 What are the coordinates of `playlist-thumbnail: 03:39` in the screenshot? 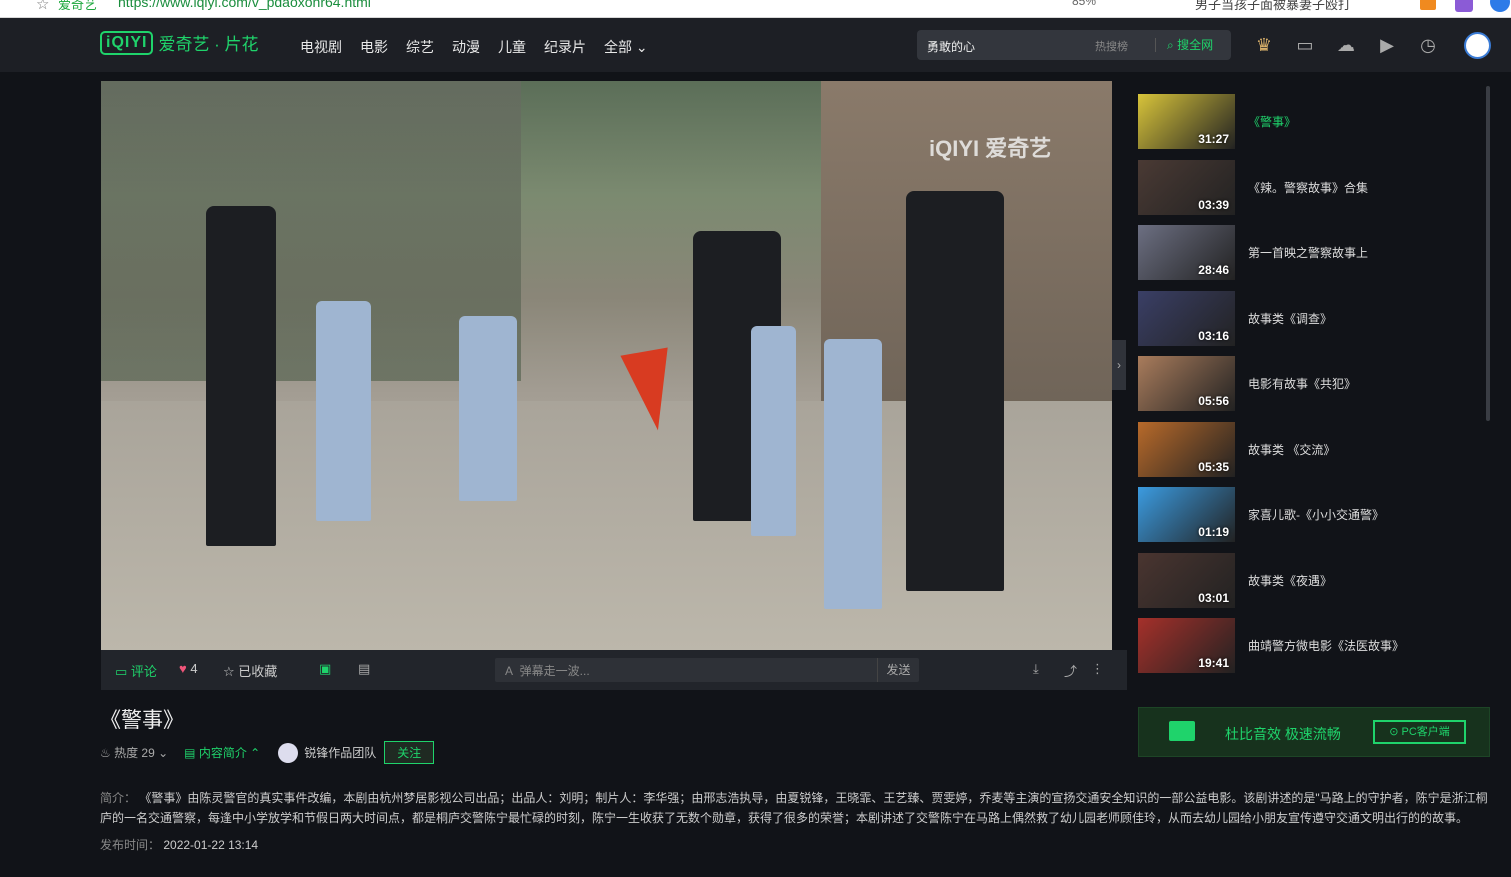 It's located at (1186, 187).